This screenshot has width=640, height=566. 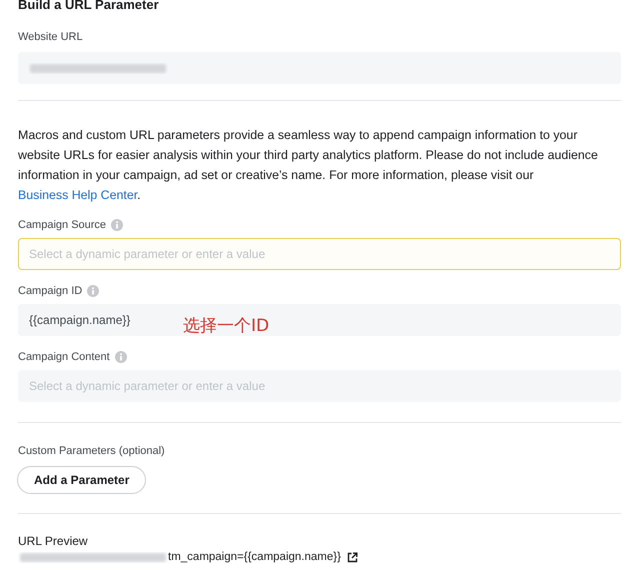 I want to click on description-text: Macros and custom URL parameters provide a seamless way to append campaign information to your website URLs for easier analysis within your third party analytics platform. Please do not include audience information in your campaign, ad set or creative’s name. For more information, please visit our Business Help Center., so click(x=308, y=165).